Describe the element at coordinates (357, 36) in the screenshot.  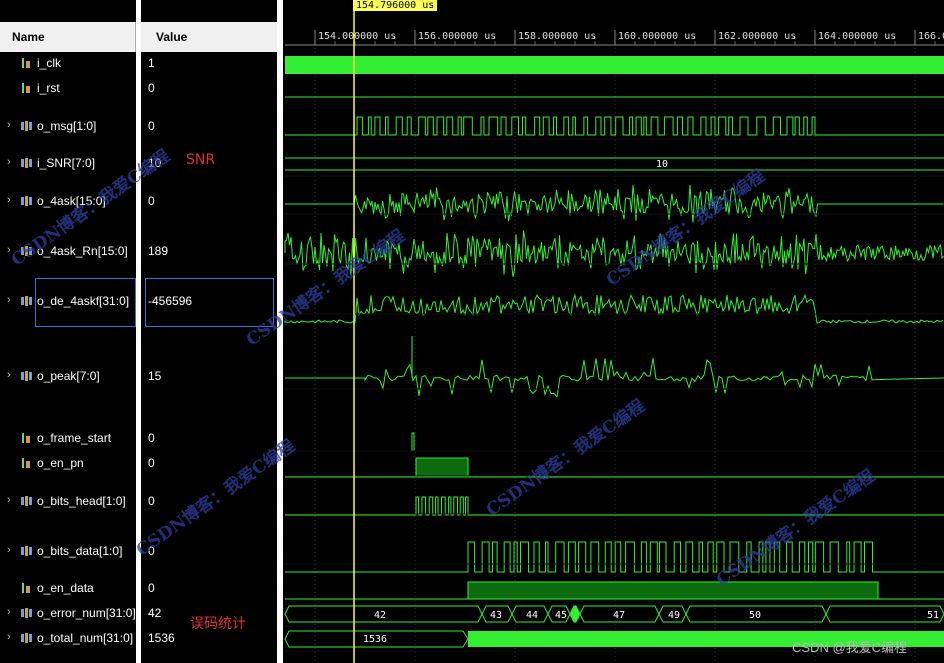
I see `time-tick-label: 154.000000 us` at that location.